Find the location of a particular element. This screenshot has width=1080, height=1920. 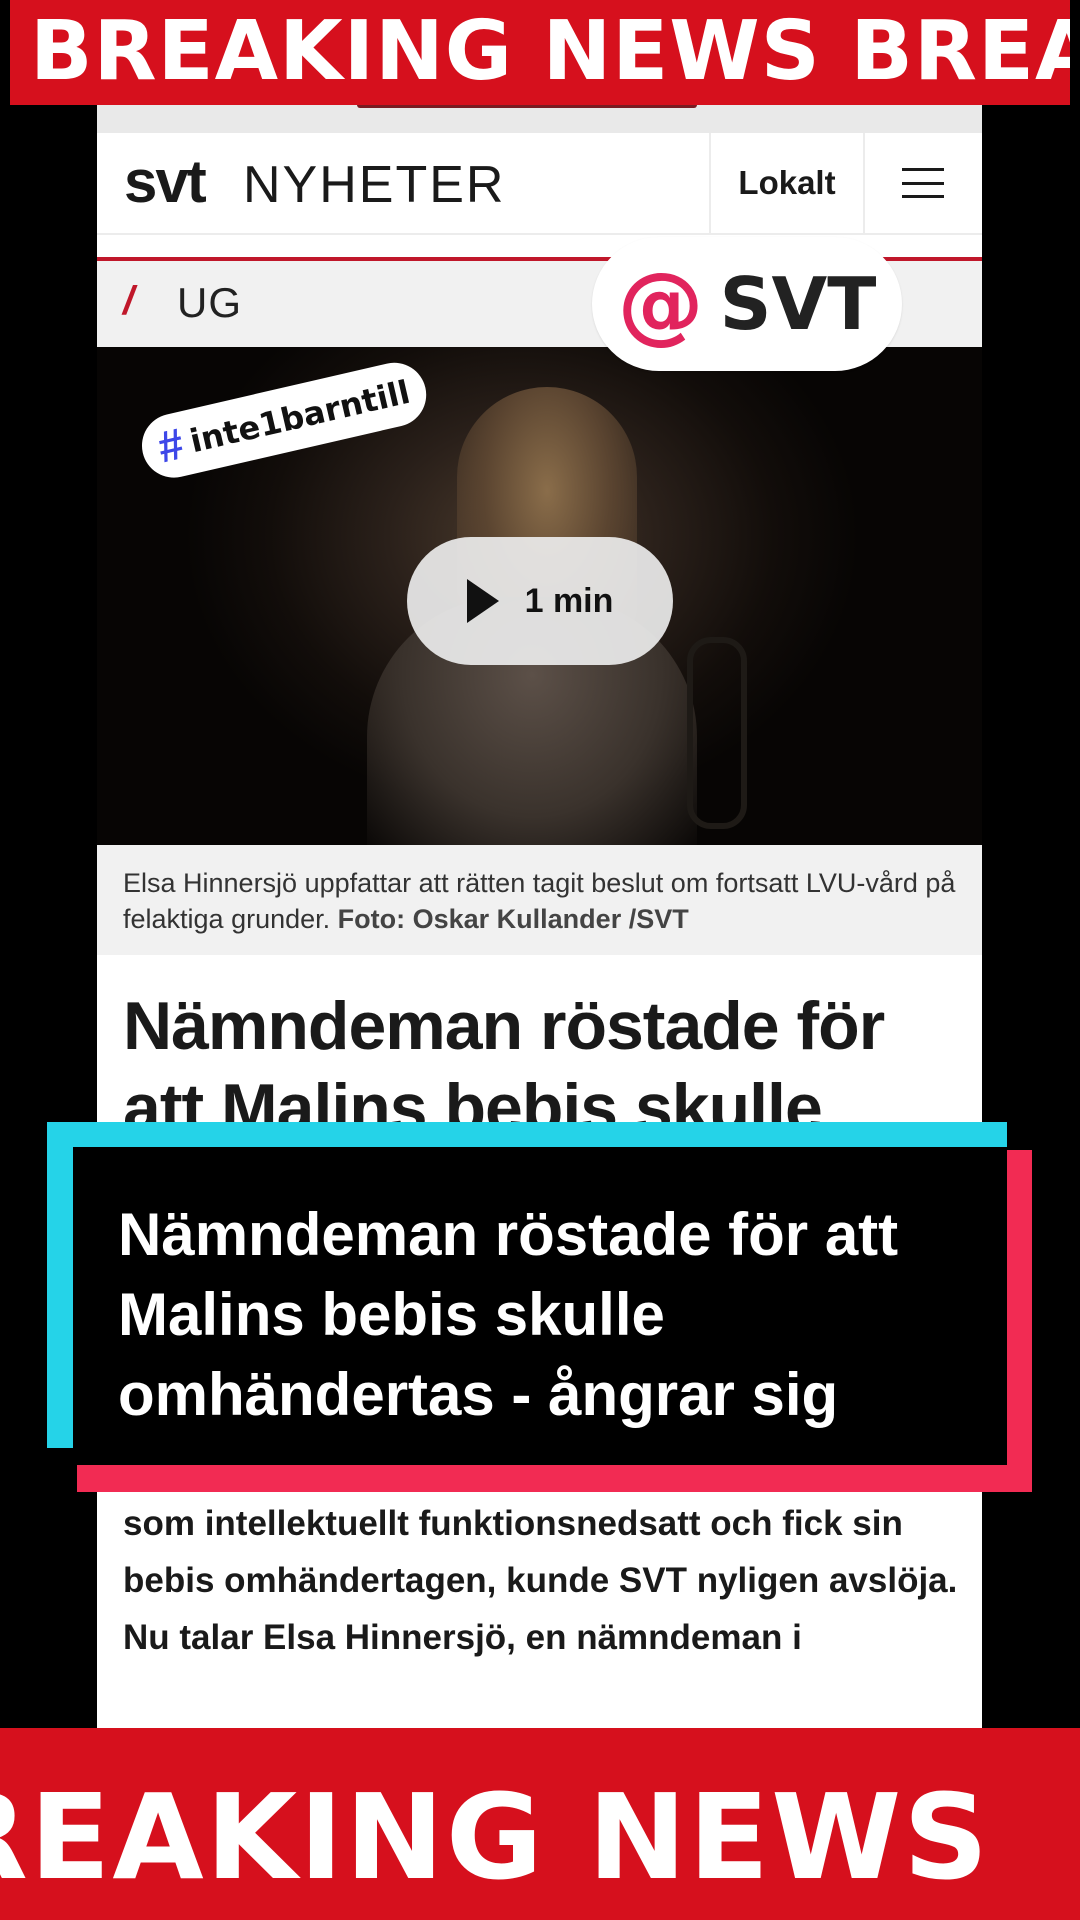

caption-credit: Foto: Oskar Kullander /SVT is located at coordinates (513, 919).